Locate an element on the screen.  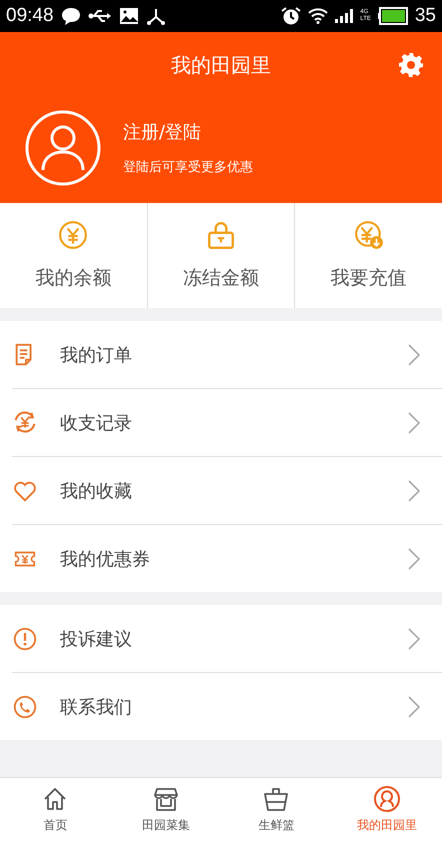
storefront-icon is located at coordinates (166, 799).